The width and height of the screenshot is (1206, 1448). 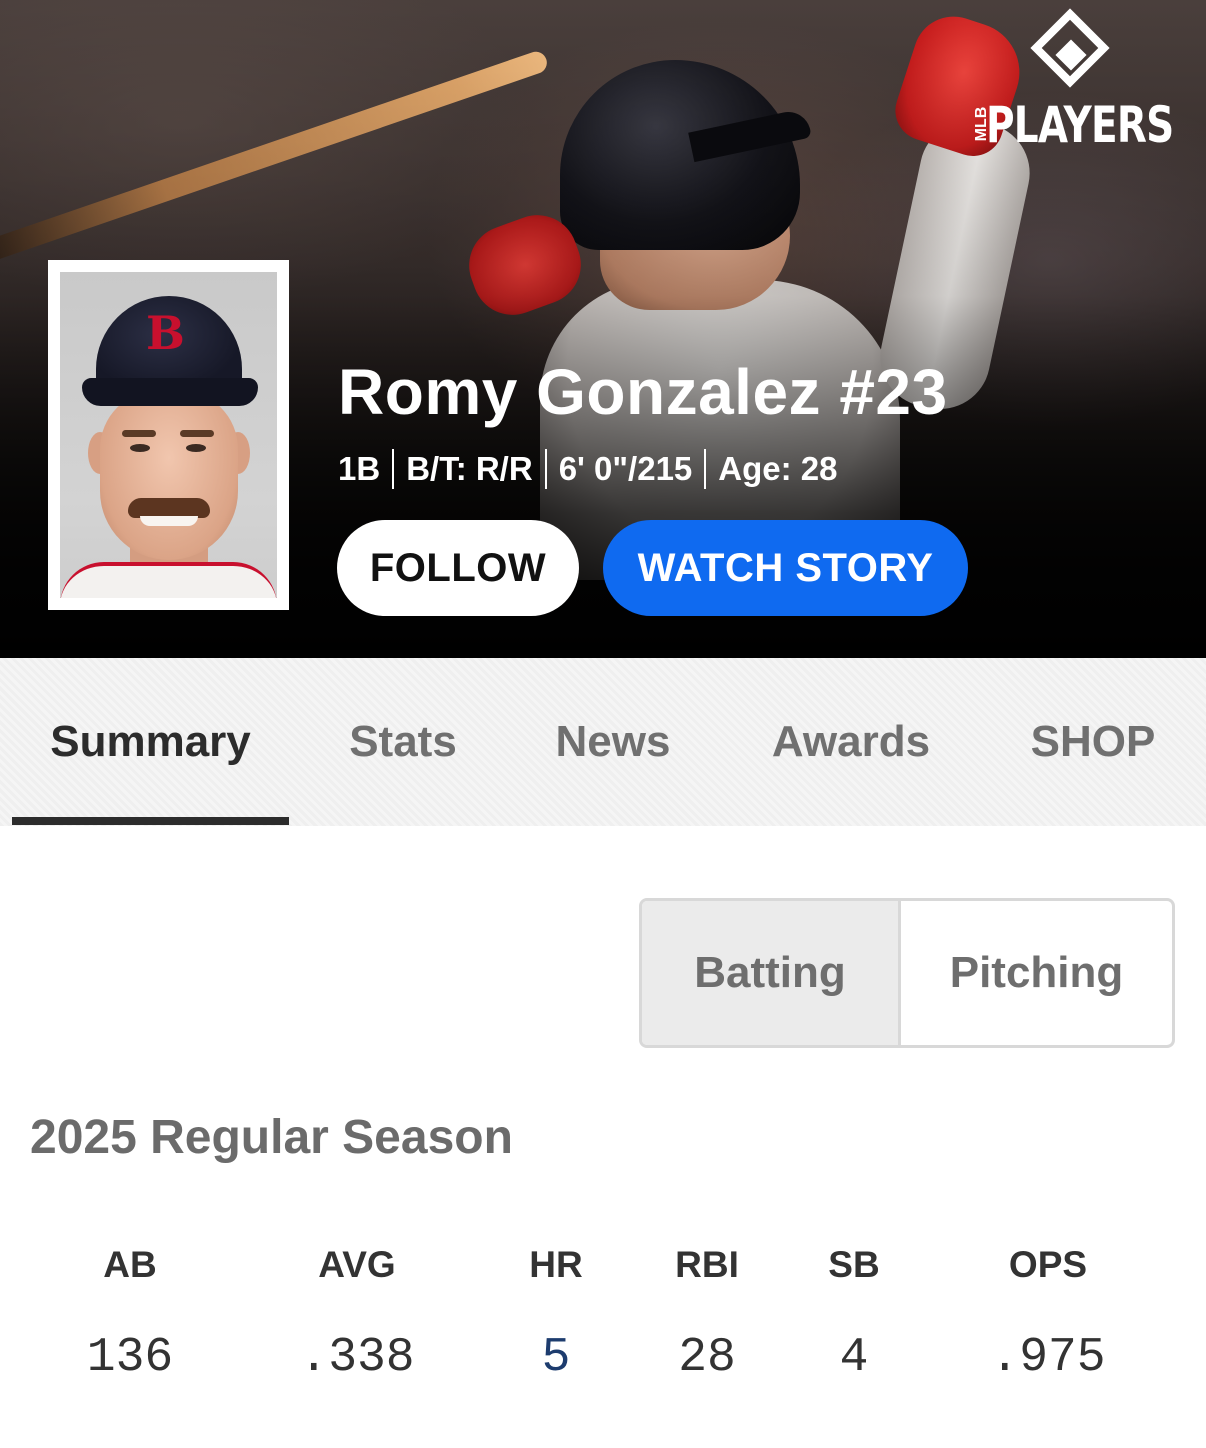 What do you see at coordinates (613, 742) in the screenshot?
I see `tab-news: News` at bounding box center [613, 742].